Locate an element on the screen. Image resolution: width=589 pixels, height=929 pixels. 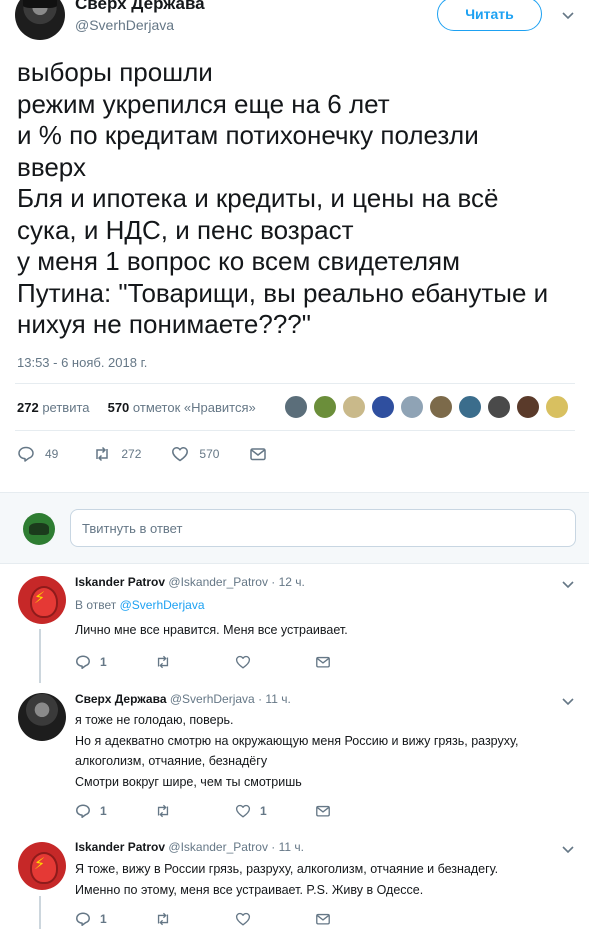
reply-button: 49 is located at coordinates (37, 454).